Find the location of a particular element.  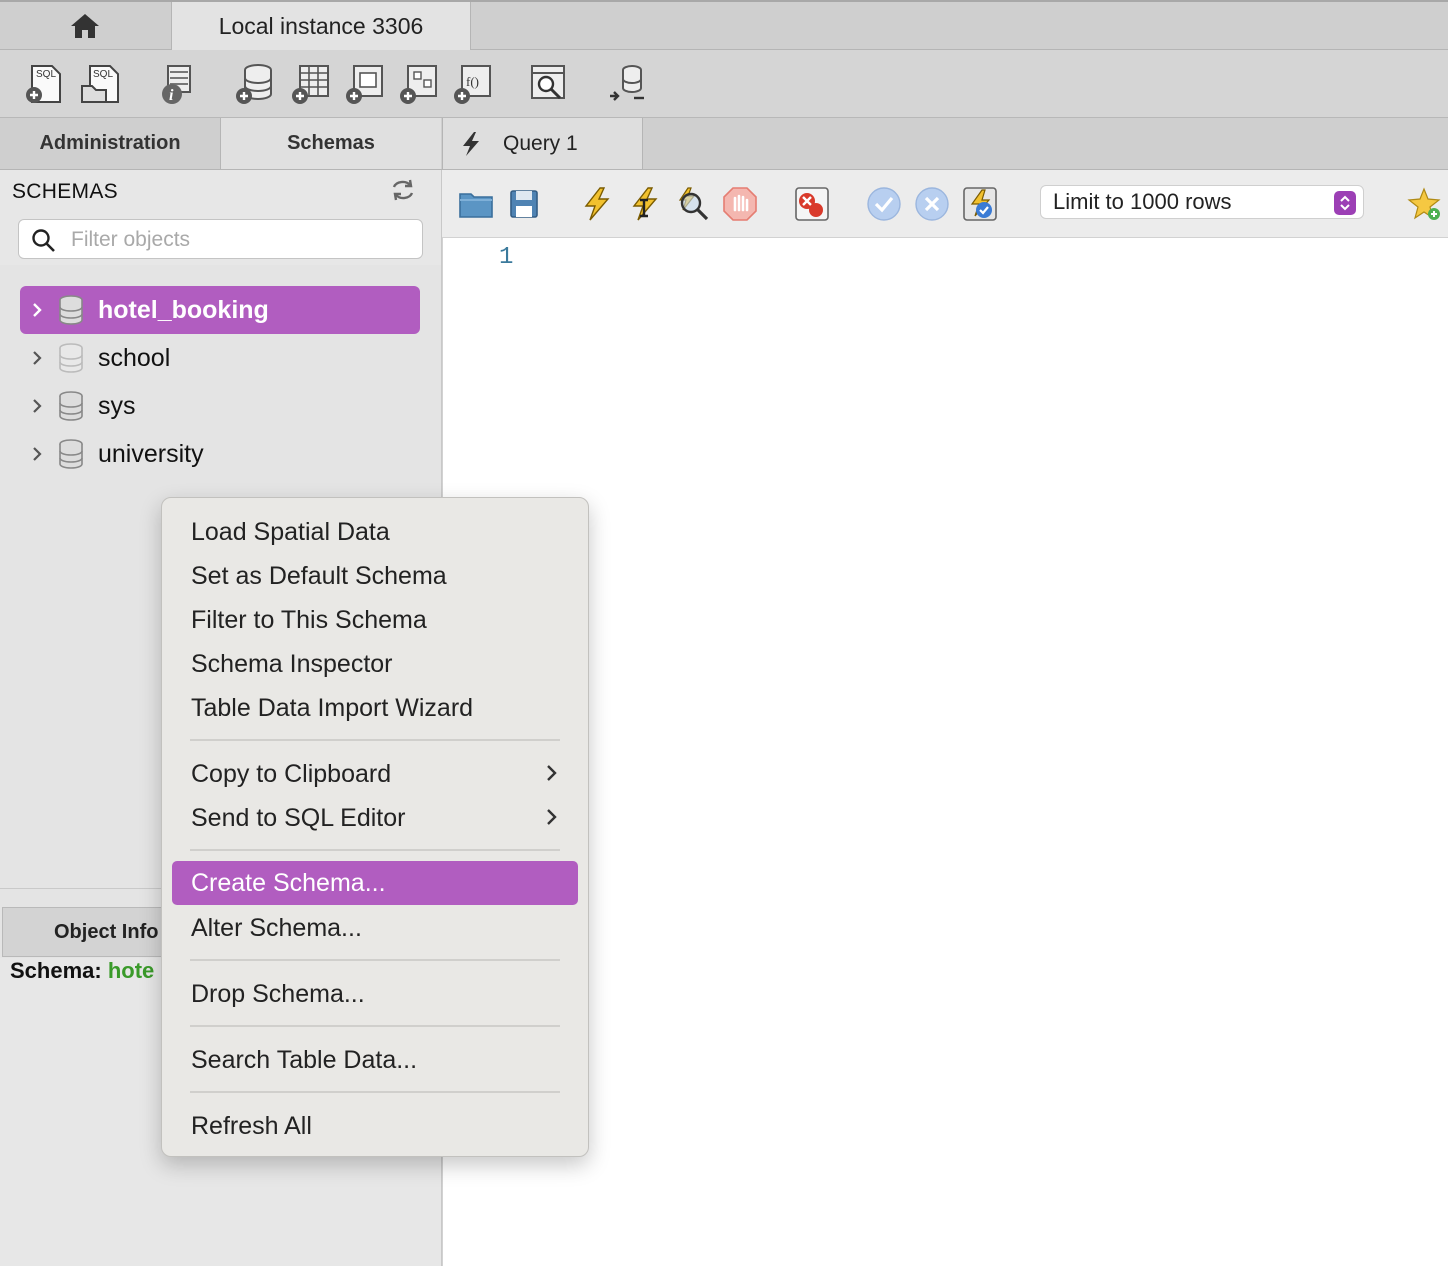

create-schema-icon is located at coordinates (254, 84).